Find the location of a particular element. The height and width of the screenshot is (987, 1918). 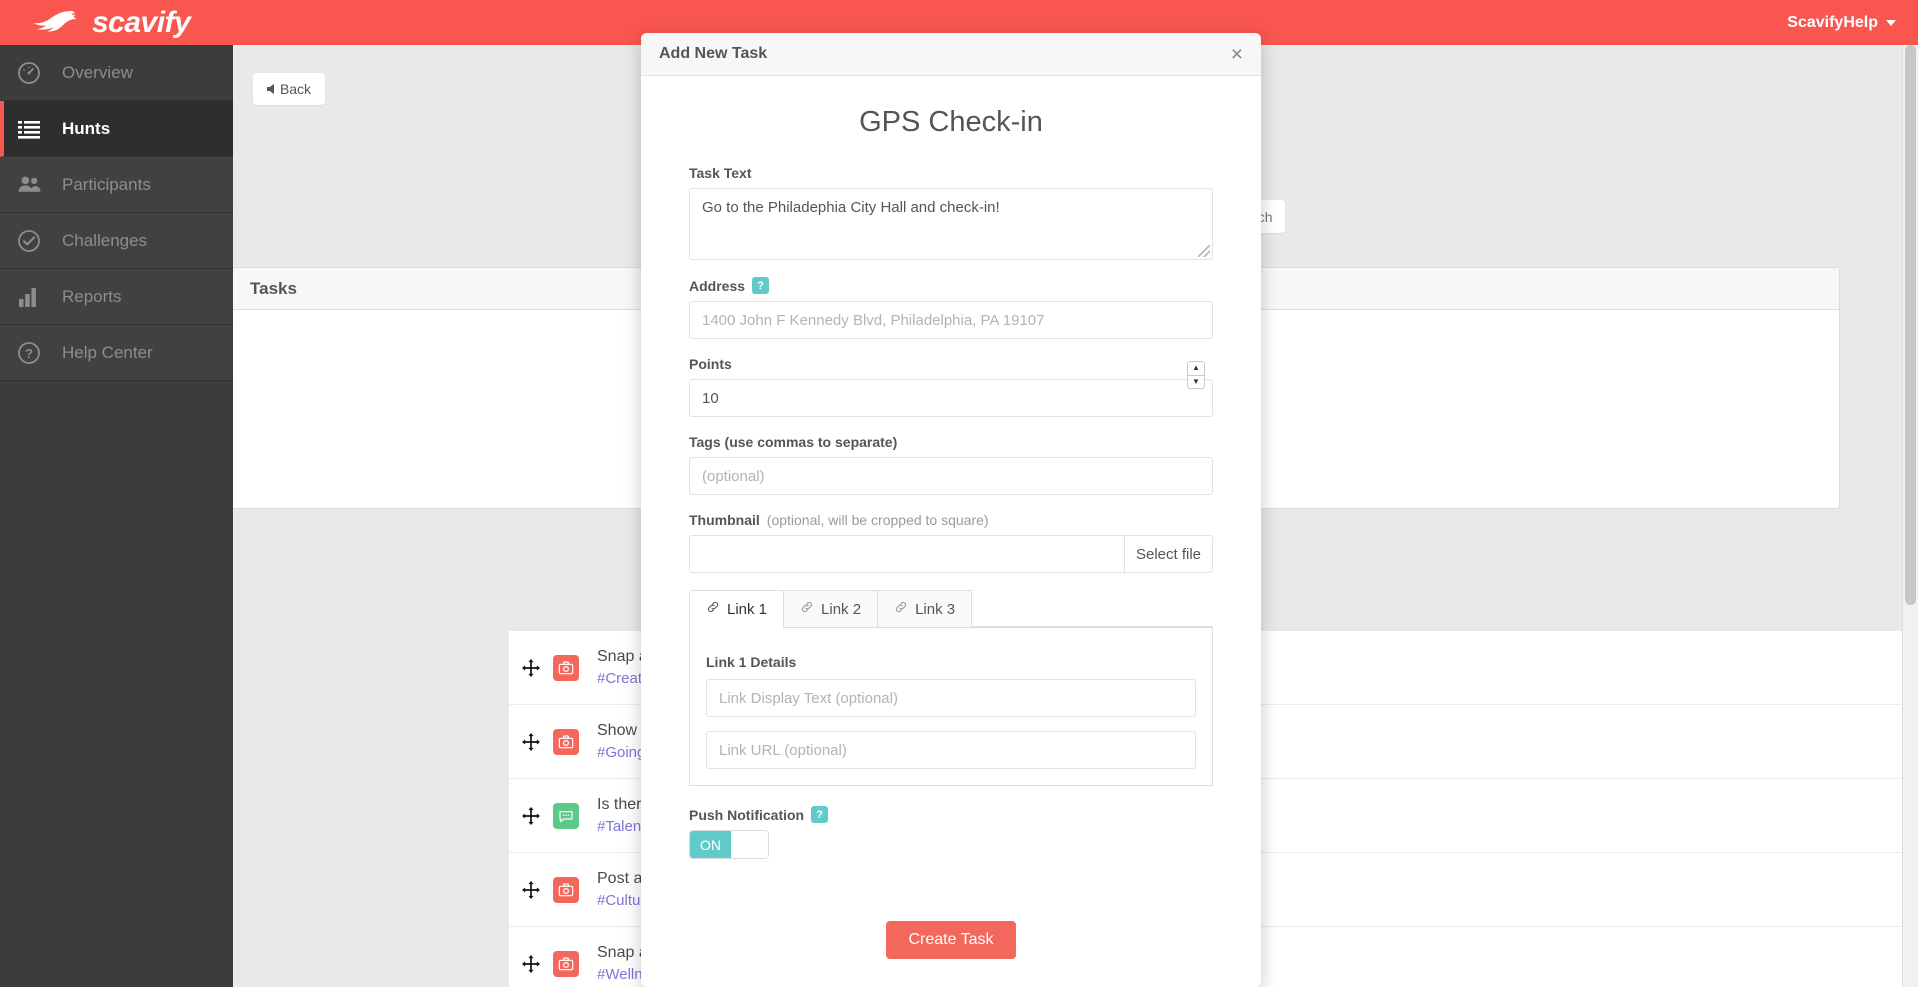

tab-link-2: Link 2 is located at coordinates (830, 609).